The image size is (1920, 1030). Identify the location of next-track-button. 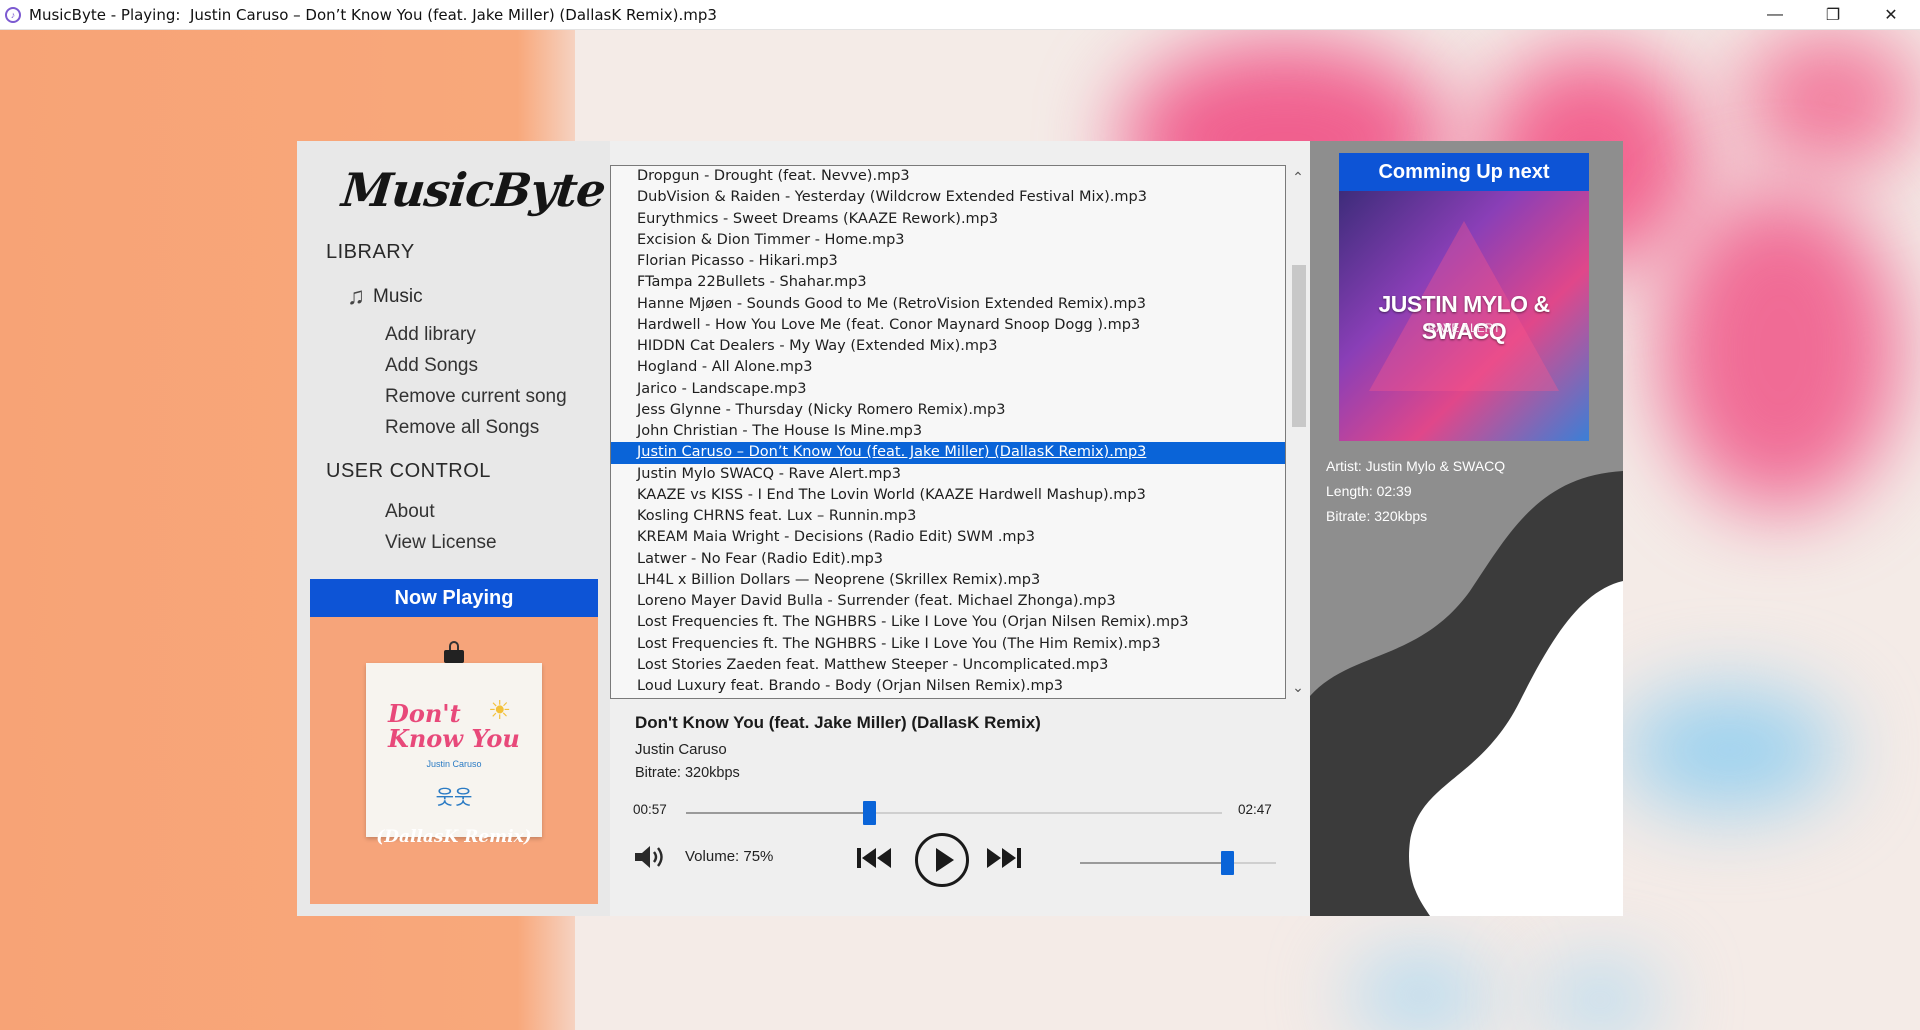
(1003, 858).